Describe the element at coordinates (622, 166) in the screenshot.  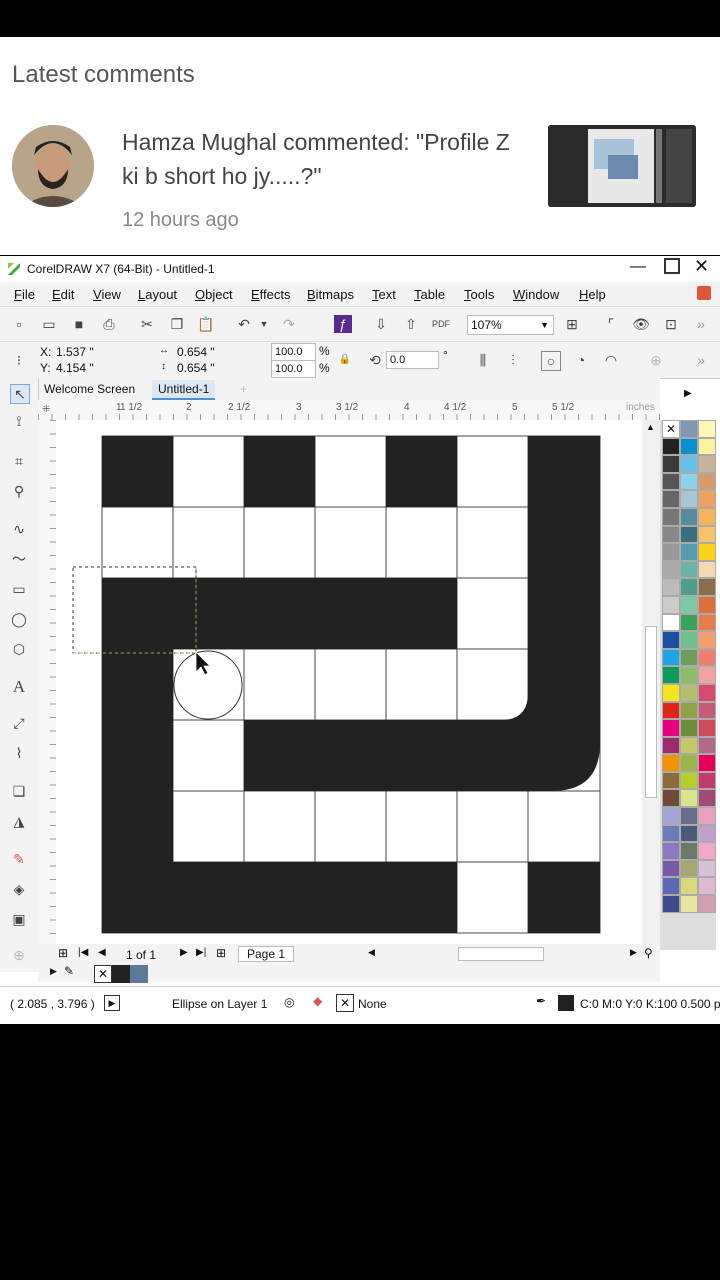
I see `video-thumbnail` at that location.